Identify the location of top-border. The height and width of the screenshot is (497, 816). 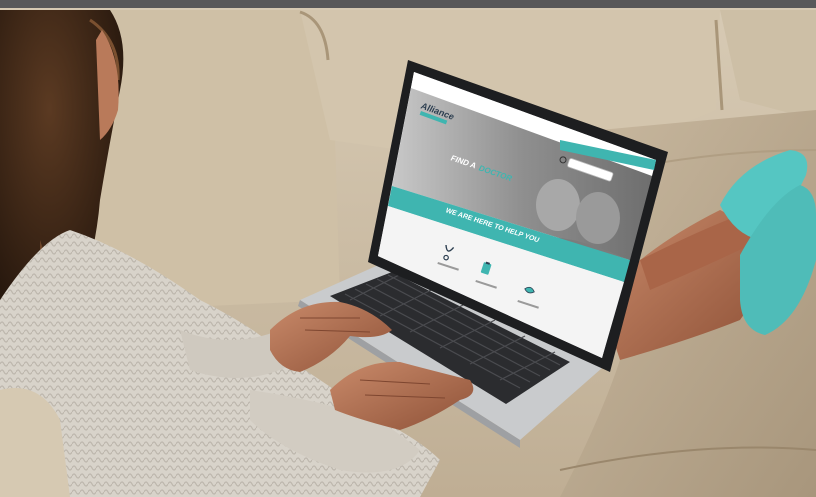
(408, 4).